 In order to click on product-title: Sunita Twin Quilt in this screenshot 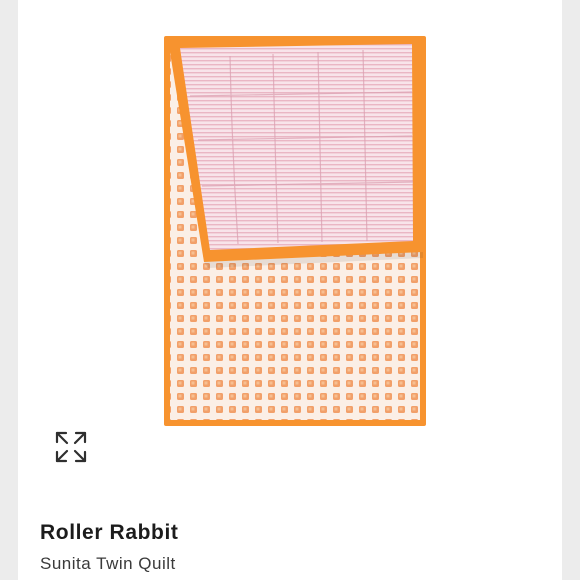, I will do `click(108, 563)`.